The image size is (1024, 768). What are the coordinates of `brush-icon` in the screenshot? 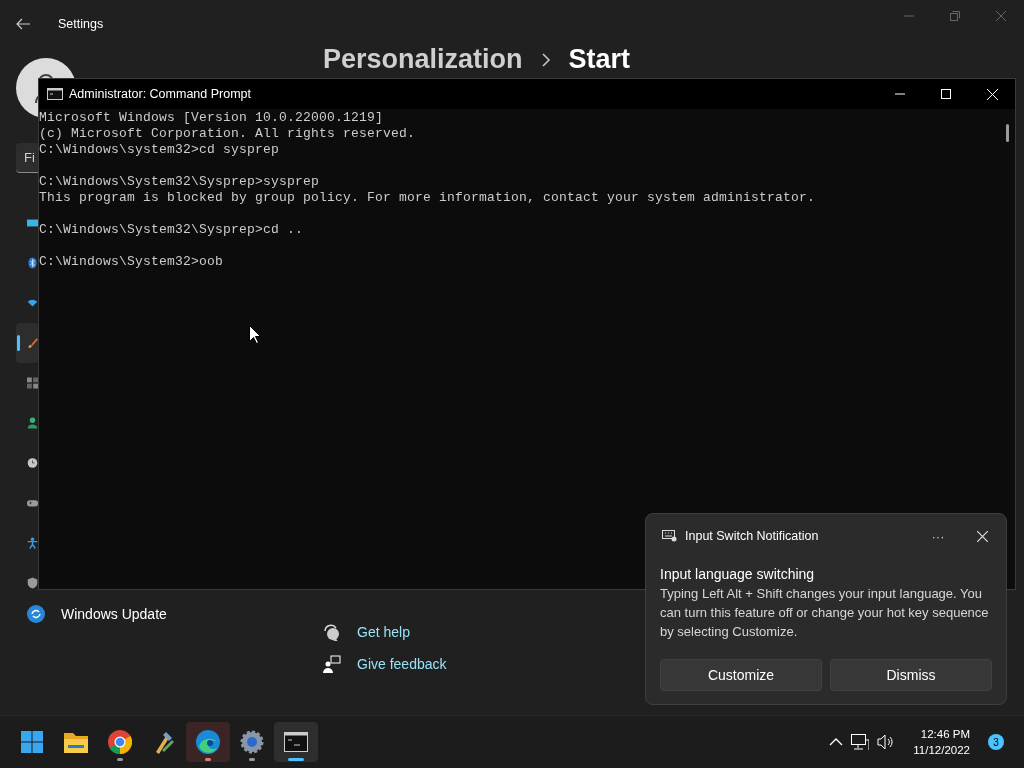 It's located at (32, 343).